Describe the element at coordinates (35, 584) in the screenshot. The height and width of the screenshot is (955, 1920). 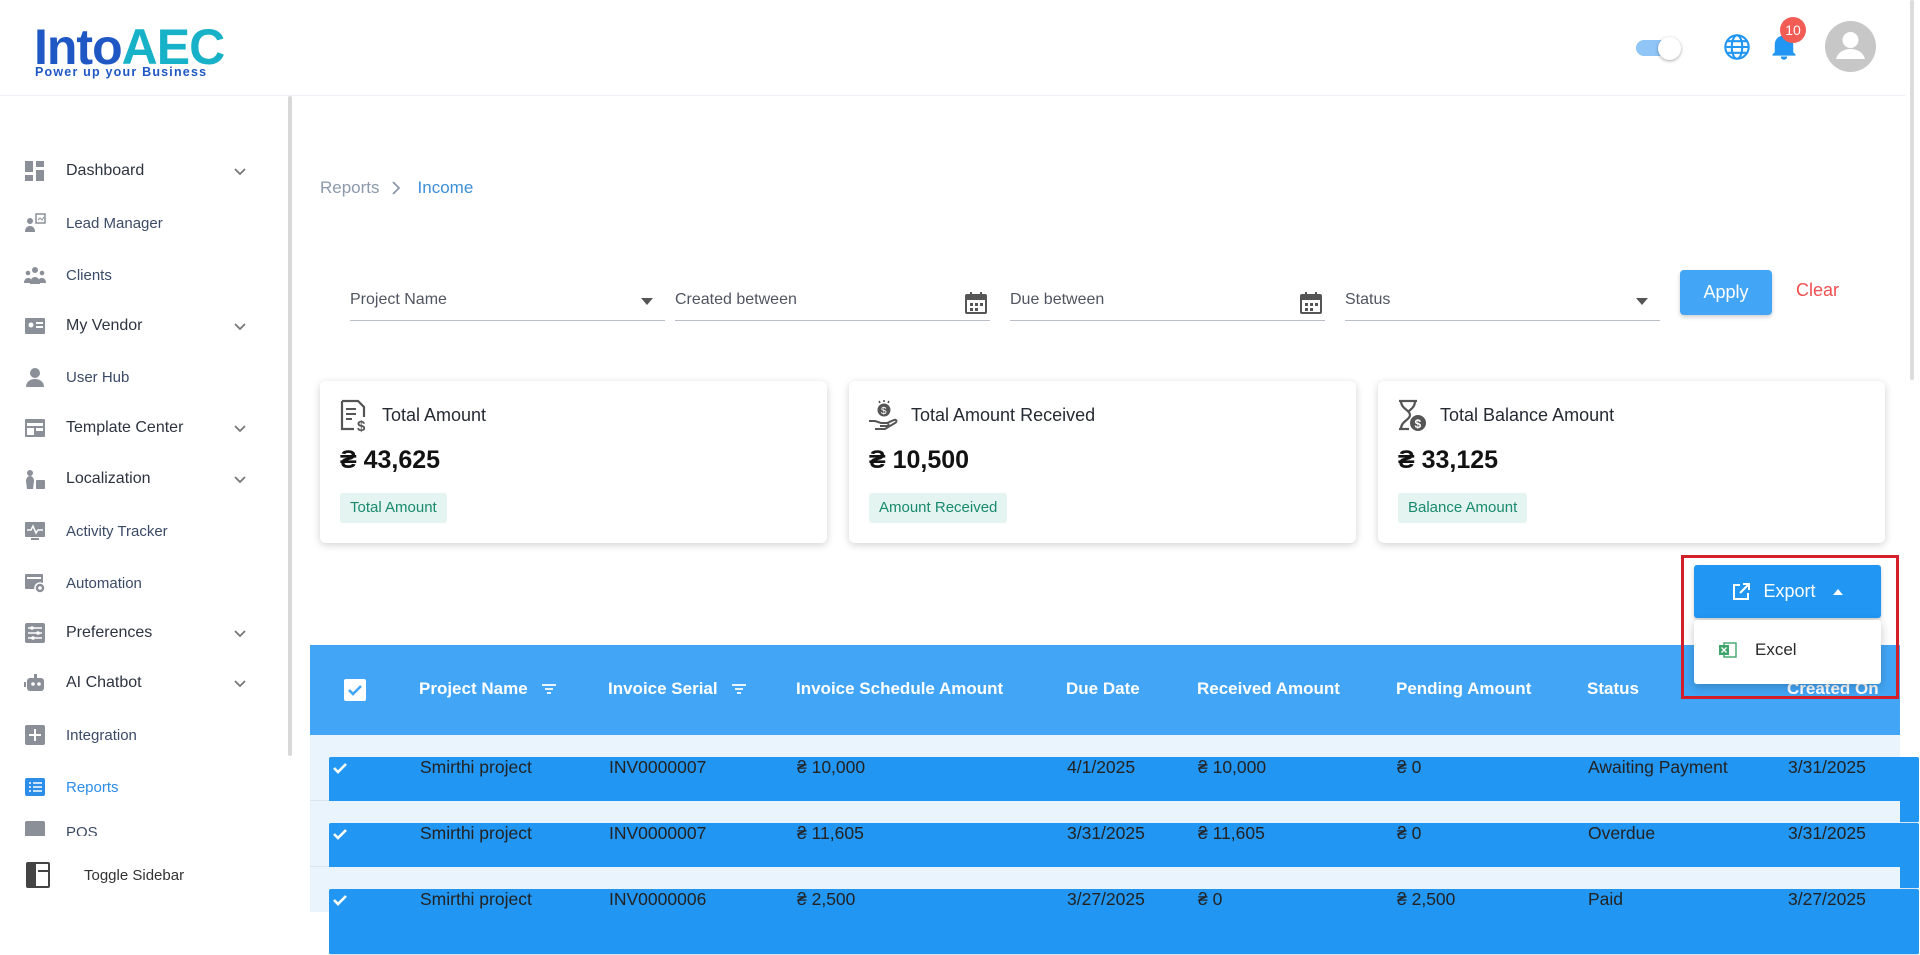
I see `automation-icon` at that location.